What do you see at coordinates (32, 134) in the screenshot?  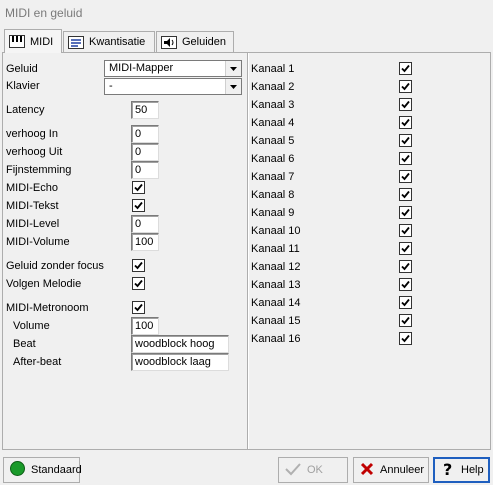 I see `verhoog-in-label: verhoog In` at bounding box center [32, 134].